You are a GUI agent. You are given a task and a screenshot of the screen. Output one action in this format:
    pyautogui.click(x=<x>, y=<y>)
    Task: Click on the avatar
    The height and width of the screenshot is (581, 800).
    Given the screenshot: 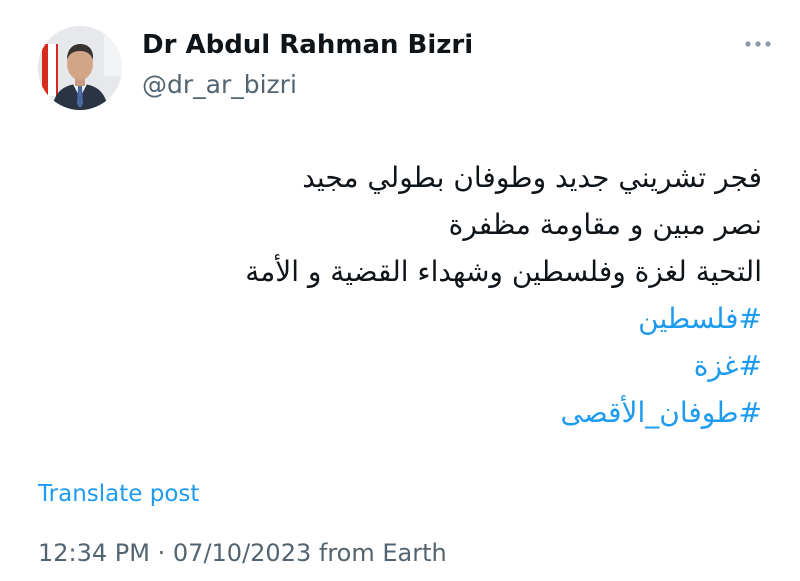 What is the action you would take?
    pyautogui.click(x=80, y=68)
    